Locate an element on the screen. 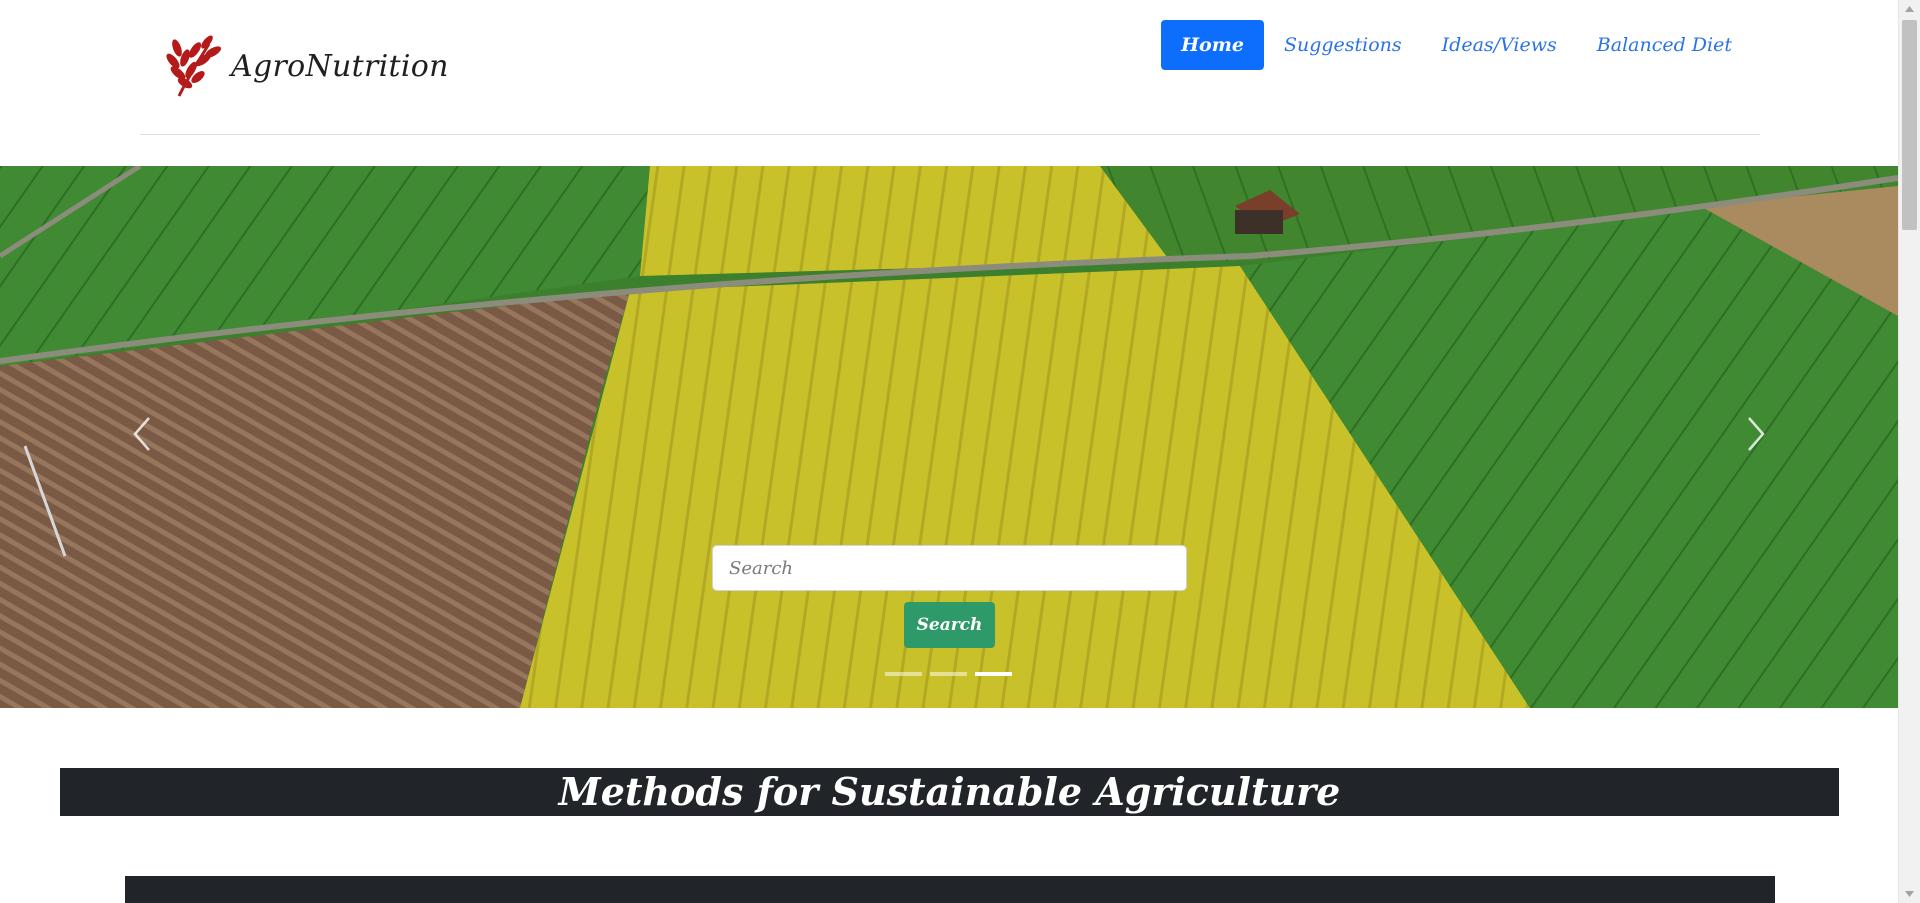 The height and width of the screenshot is (903, 1920). nav-item-home: Home is located at coordinates (1212, 45).